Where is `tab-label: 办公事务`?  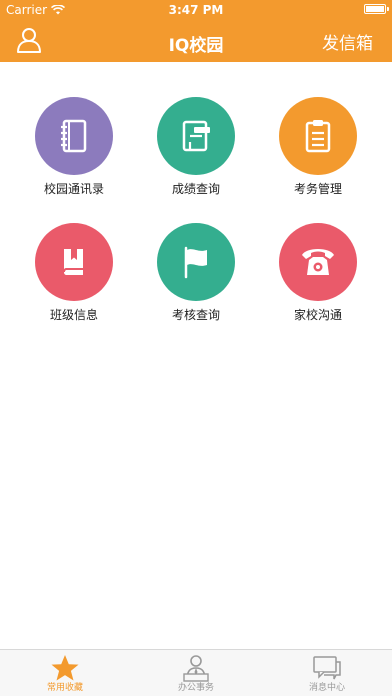
tab-label: 办公事务 is located at coordinates (195, 688).